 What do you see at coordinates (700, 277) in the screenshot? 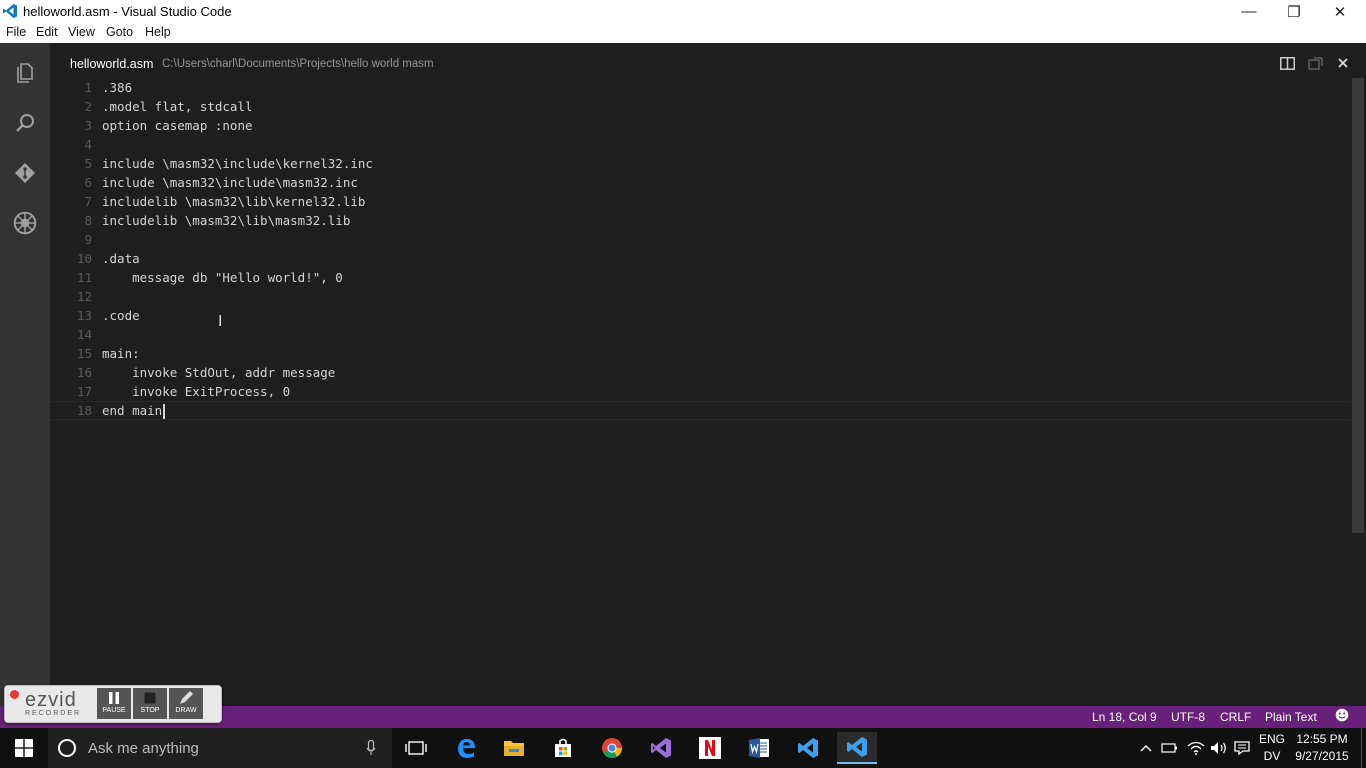
I see `code-line: 11 message db "Hello world!", 0` at bounding box center [700, 277].